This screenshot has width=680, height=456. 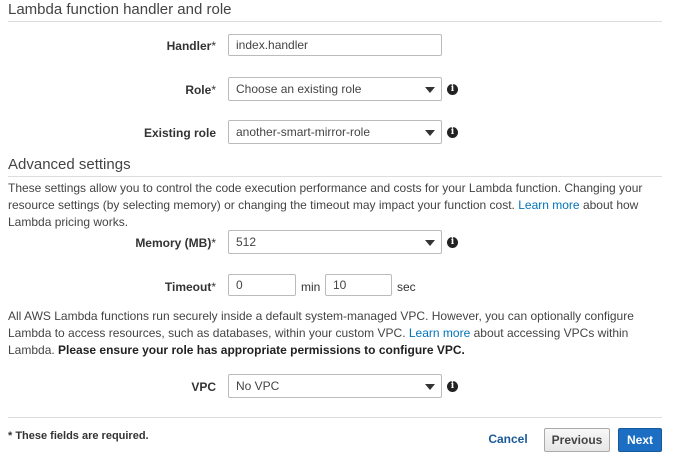 What do you see at coordinates (78, 436) in the screenshot?
I see `required-fields-note: * These fields are required.` at bounding box center [78, 436].